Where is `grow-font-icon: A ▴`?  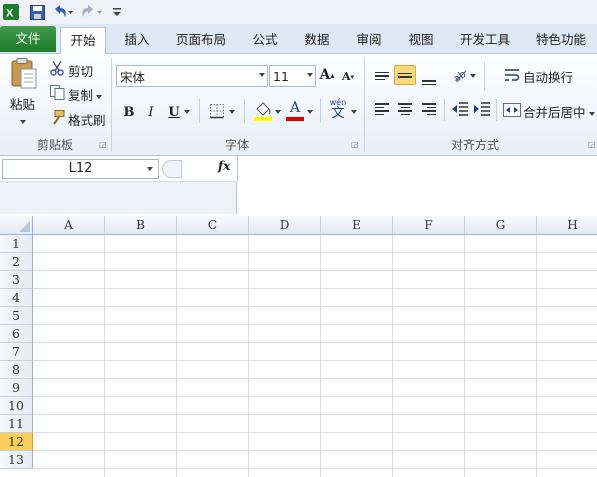
grow-font-icon: A ▴ is located at coordinates (327, 75).